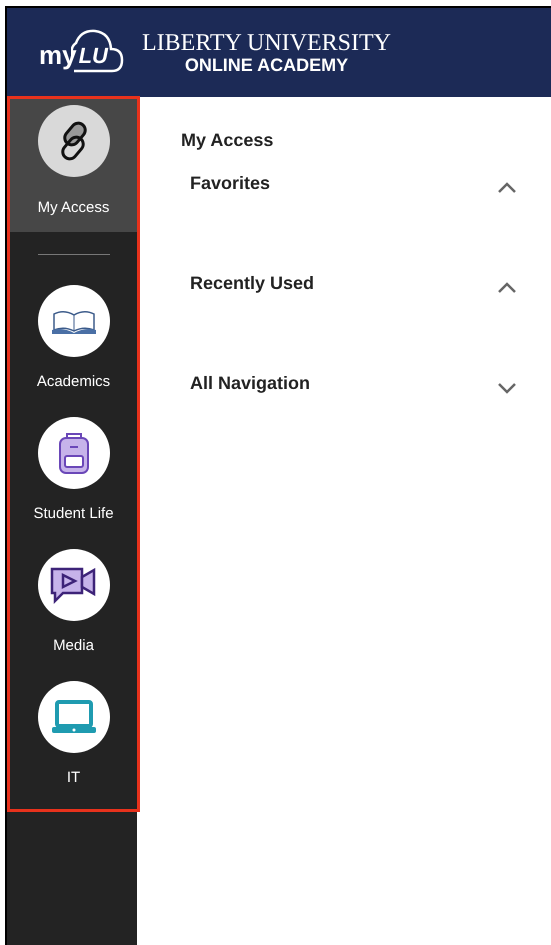 The image size is (551, 945). What do you see at coordinates (73, 585) in the screenshot?
I see `video-camera-icon` at bounding box center [73, 585].